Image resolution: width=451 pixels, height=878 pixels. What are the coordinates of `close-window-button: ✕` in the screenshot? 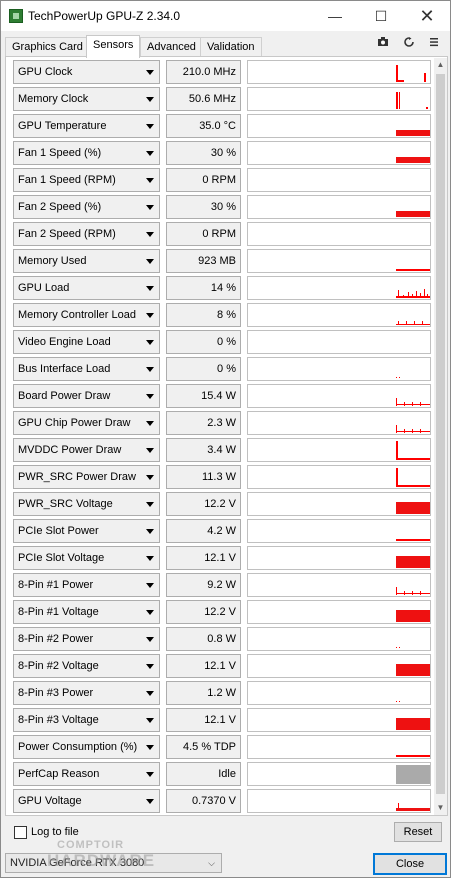 It's located at (427, 16).